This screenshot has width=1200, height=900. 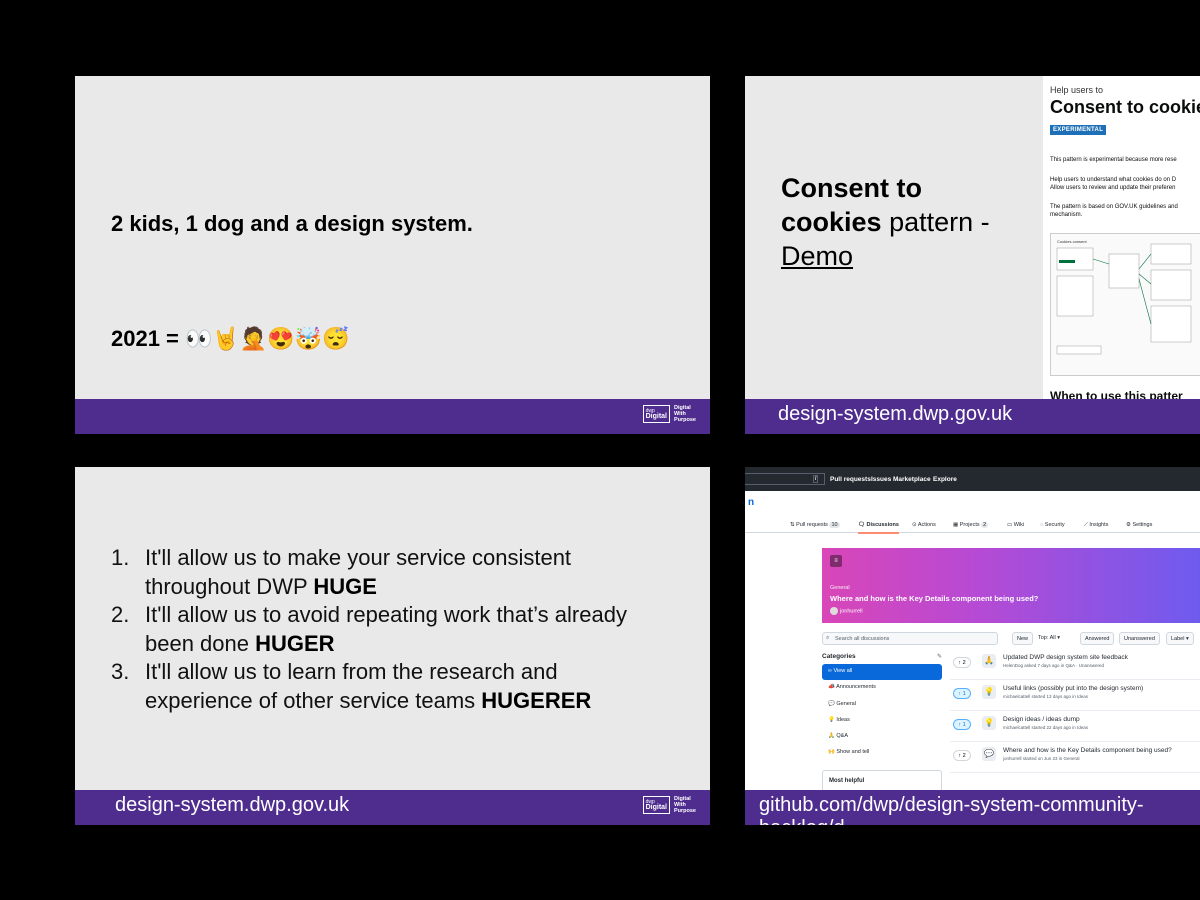 What do you see at coordinates (392, 416) in the screenshot?
I see `footer-bar: dwp Digital Digital With Purpose` at bounding box center [392, 416].